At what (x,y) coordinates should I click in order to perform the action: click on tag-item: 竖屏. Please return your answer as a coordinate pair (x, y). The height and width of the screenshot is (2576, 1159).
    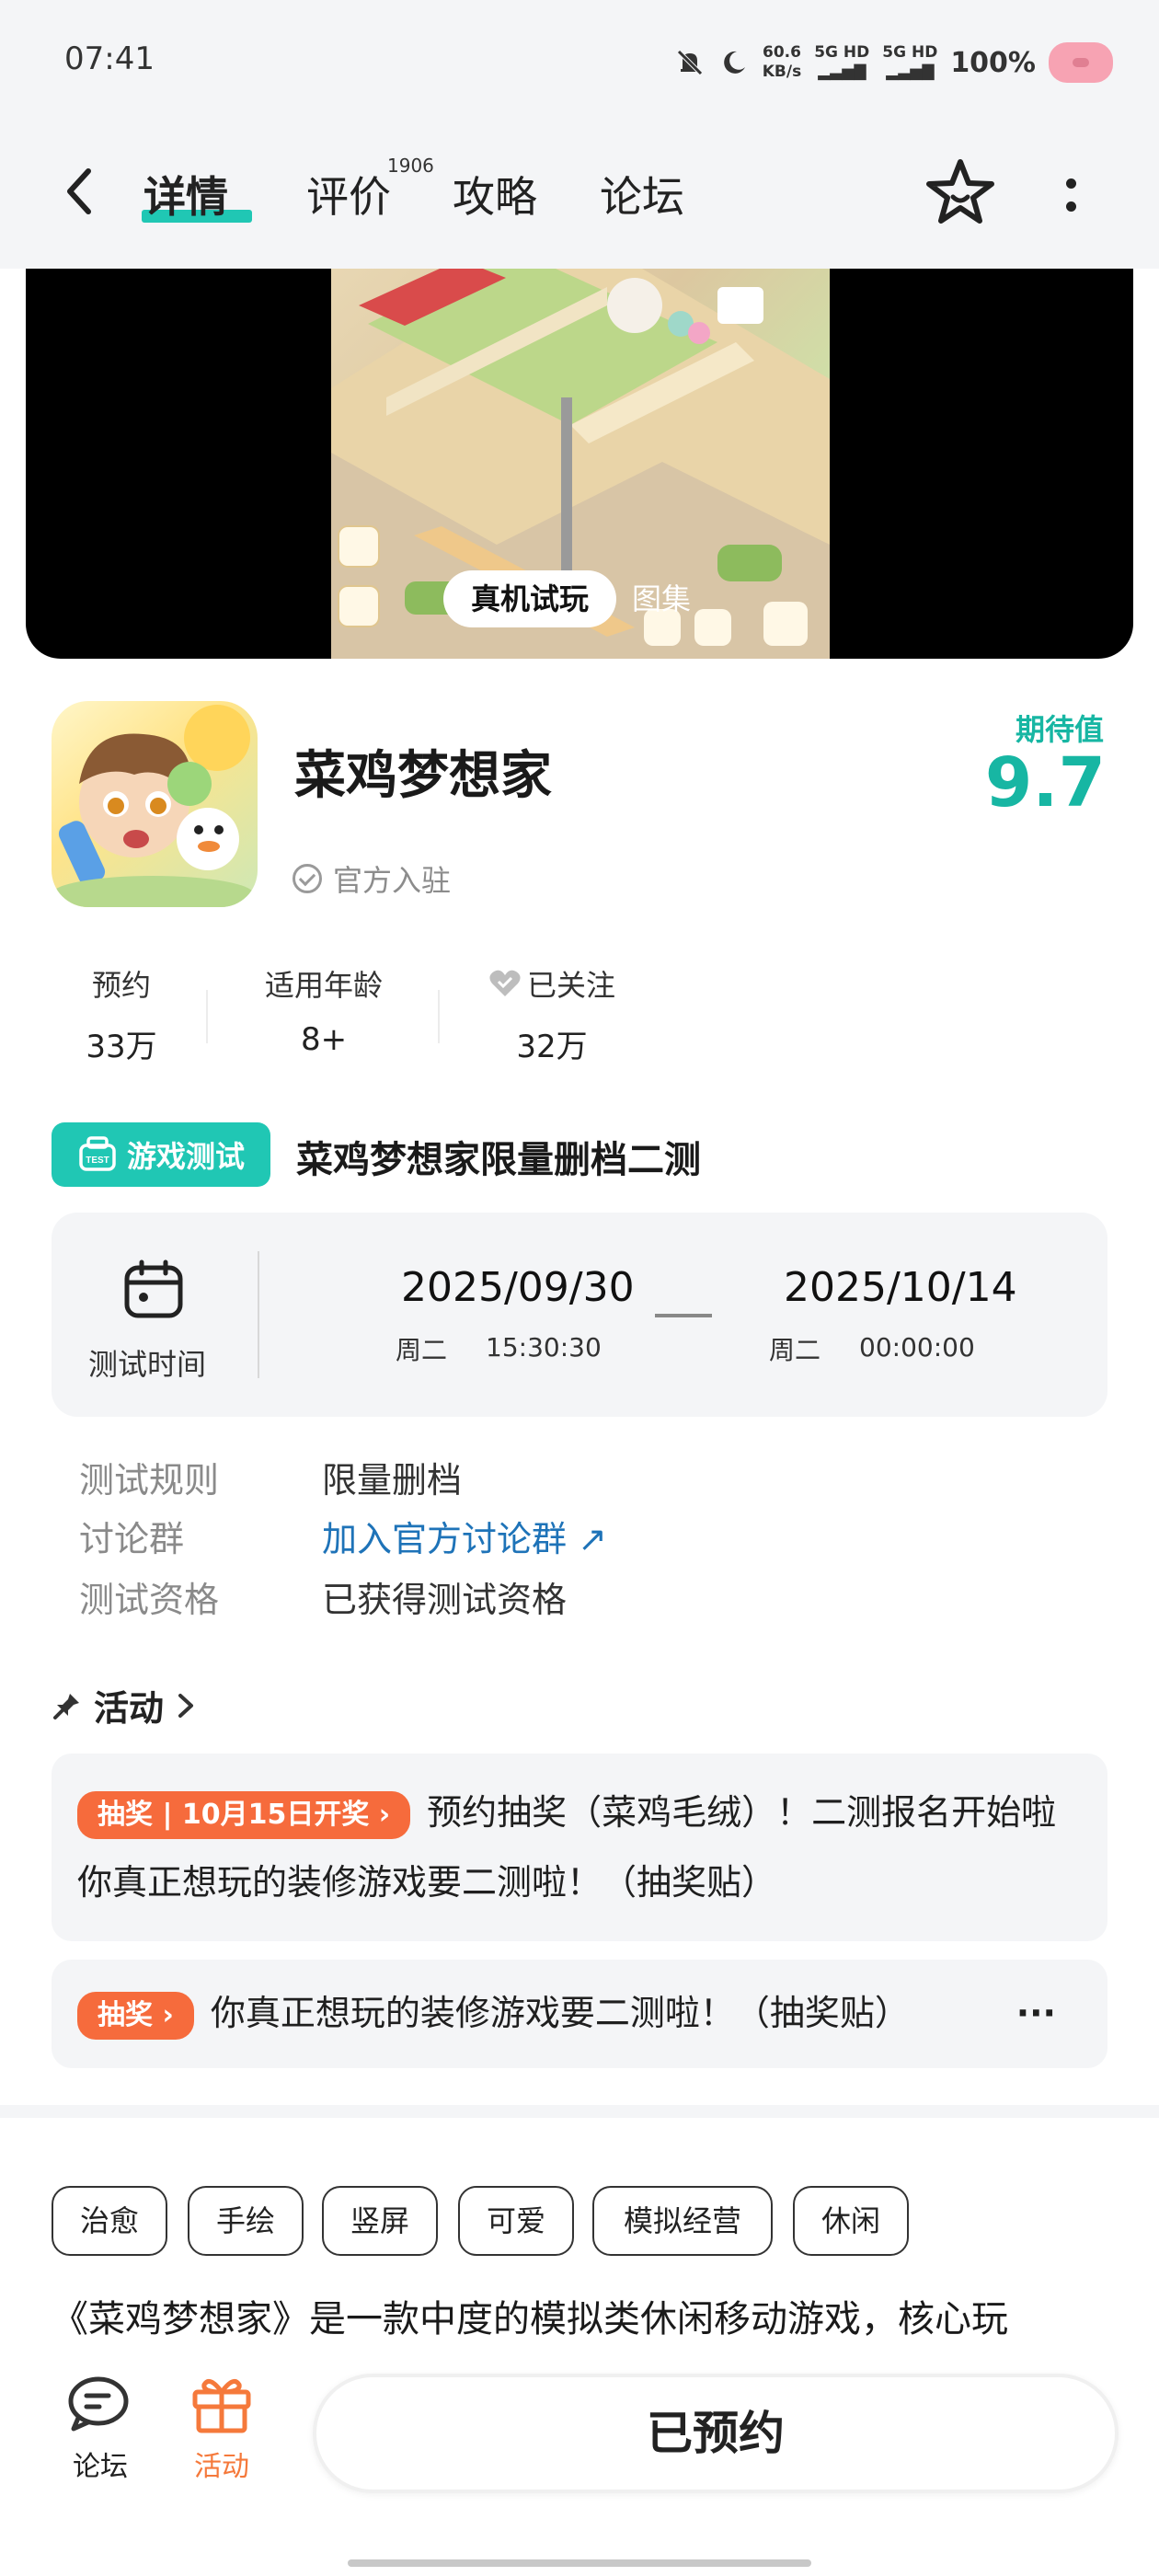
    Looking at the image, I should click on (380, 2221).